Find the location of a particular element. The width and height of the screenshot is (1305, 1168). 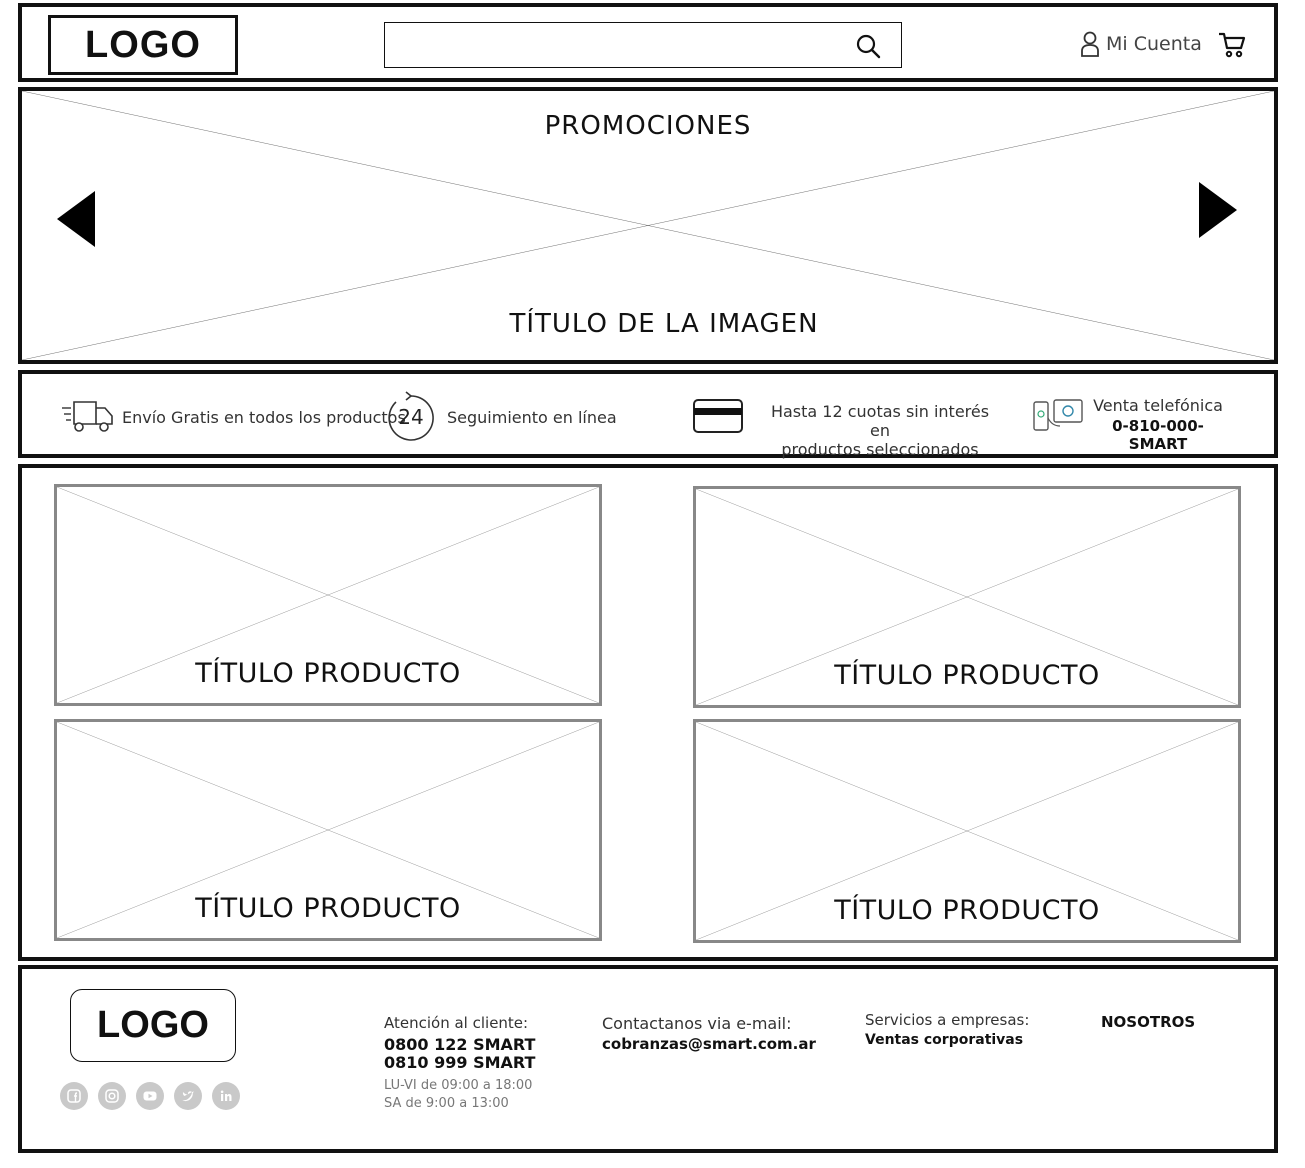

phone-sale-number: 0-810-000-SMART is located at coordinates (1158, 435).